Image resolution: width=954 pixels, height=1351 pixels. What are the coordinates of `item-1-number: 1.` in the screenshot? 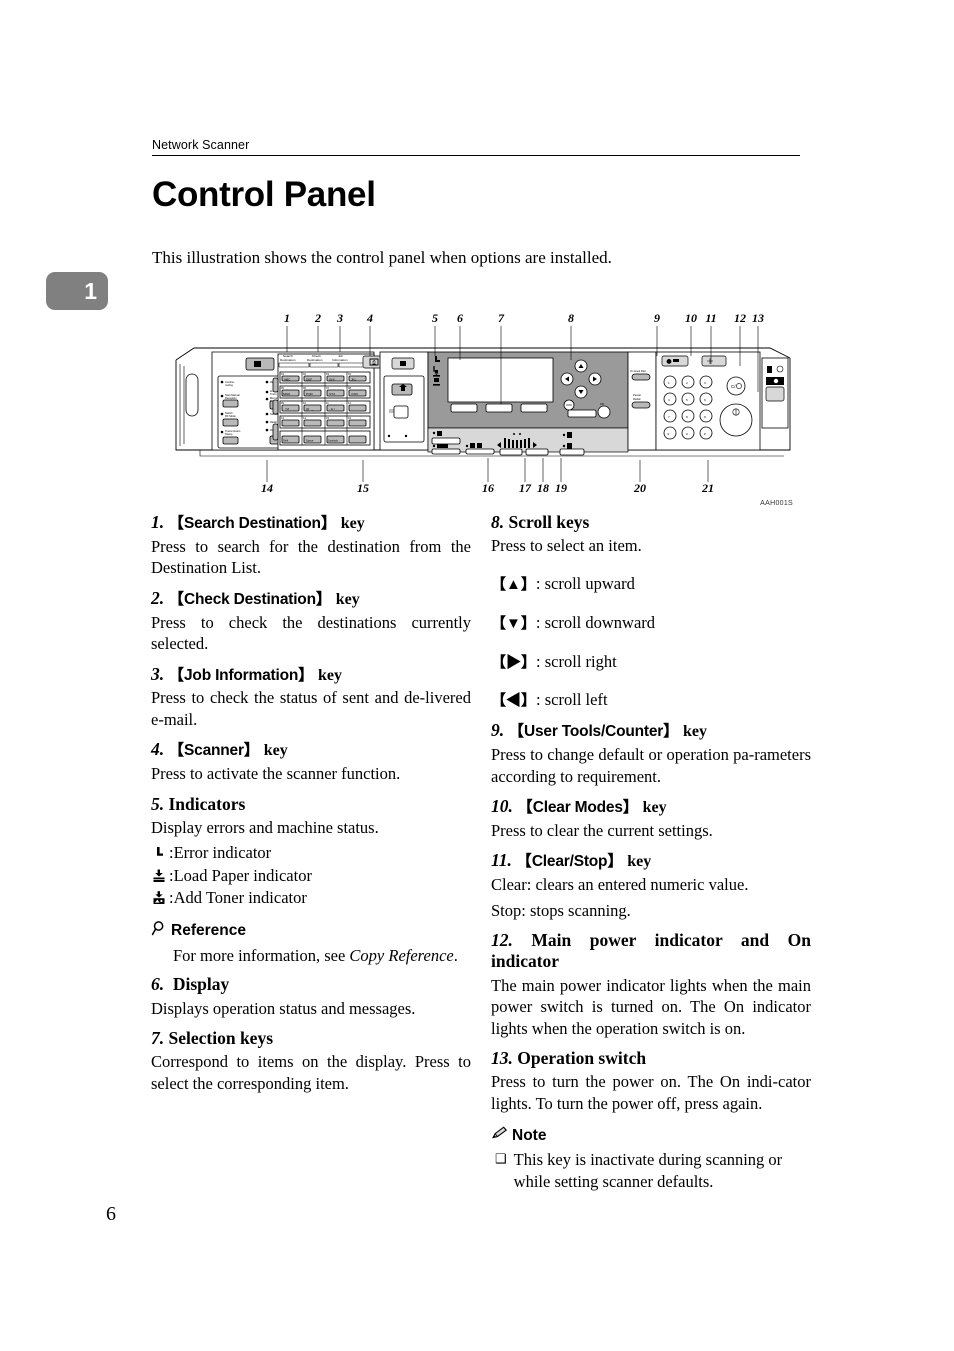 It's located at (158, 522).